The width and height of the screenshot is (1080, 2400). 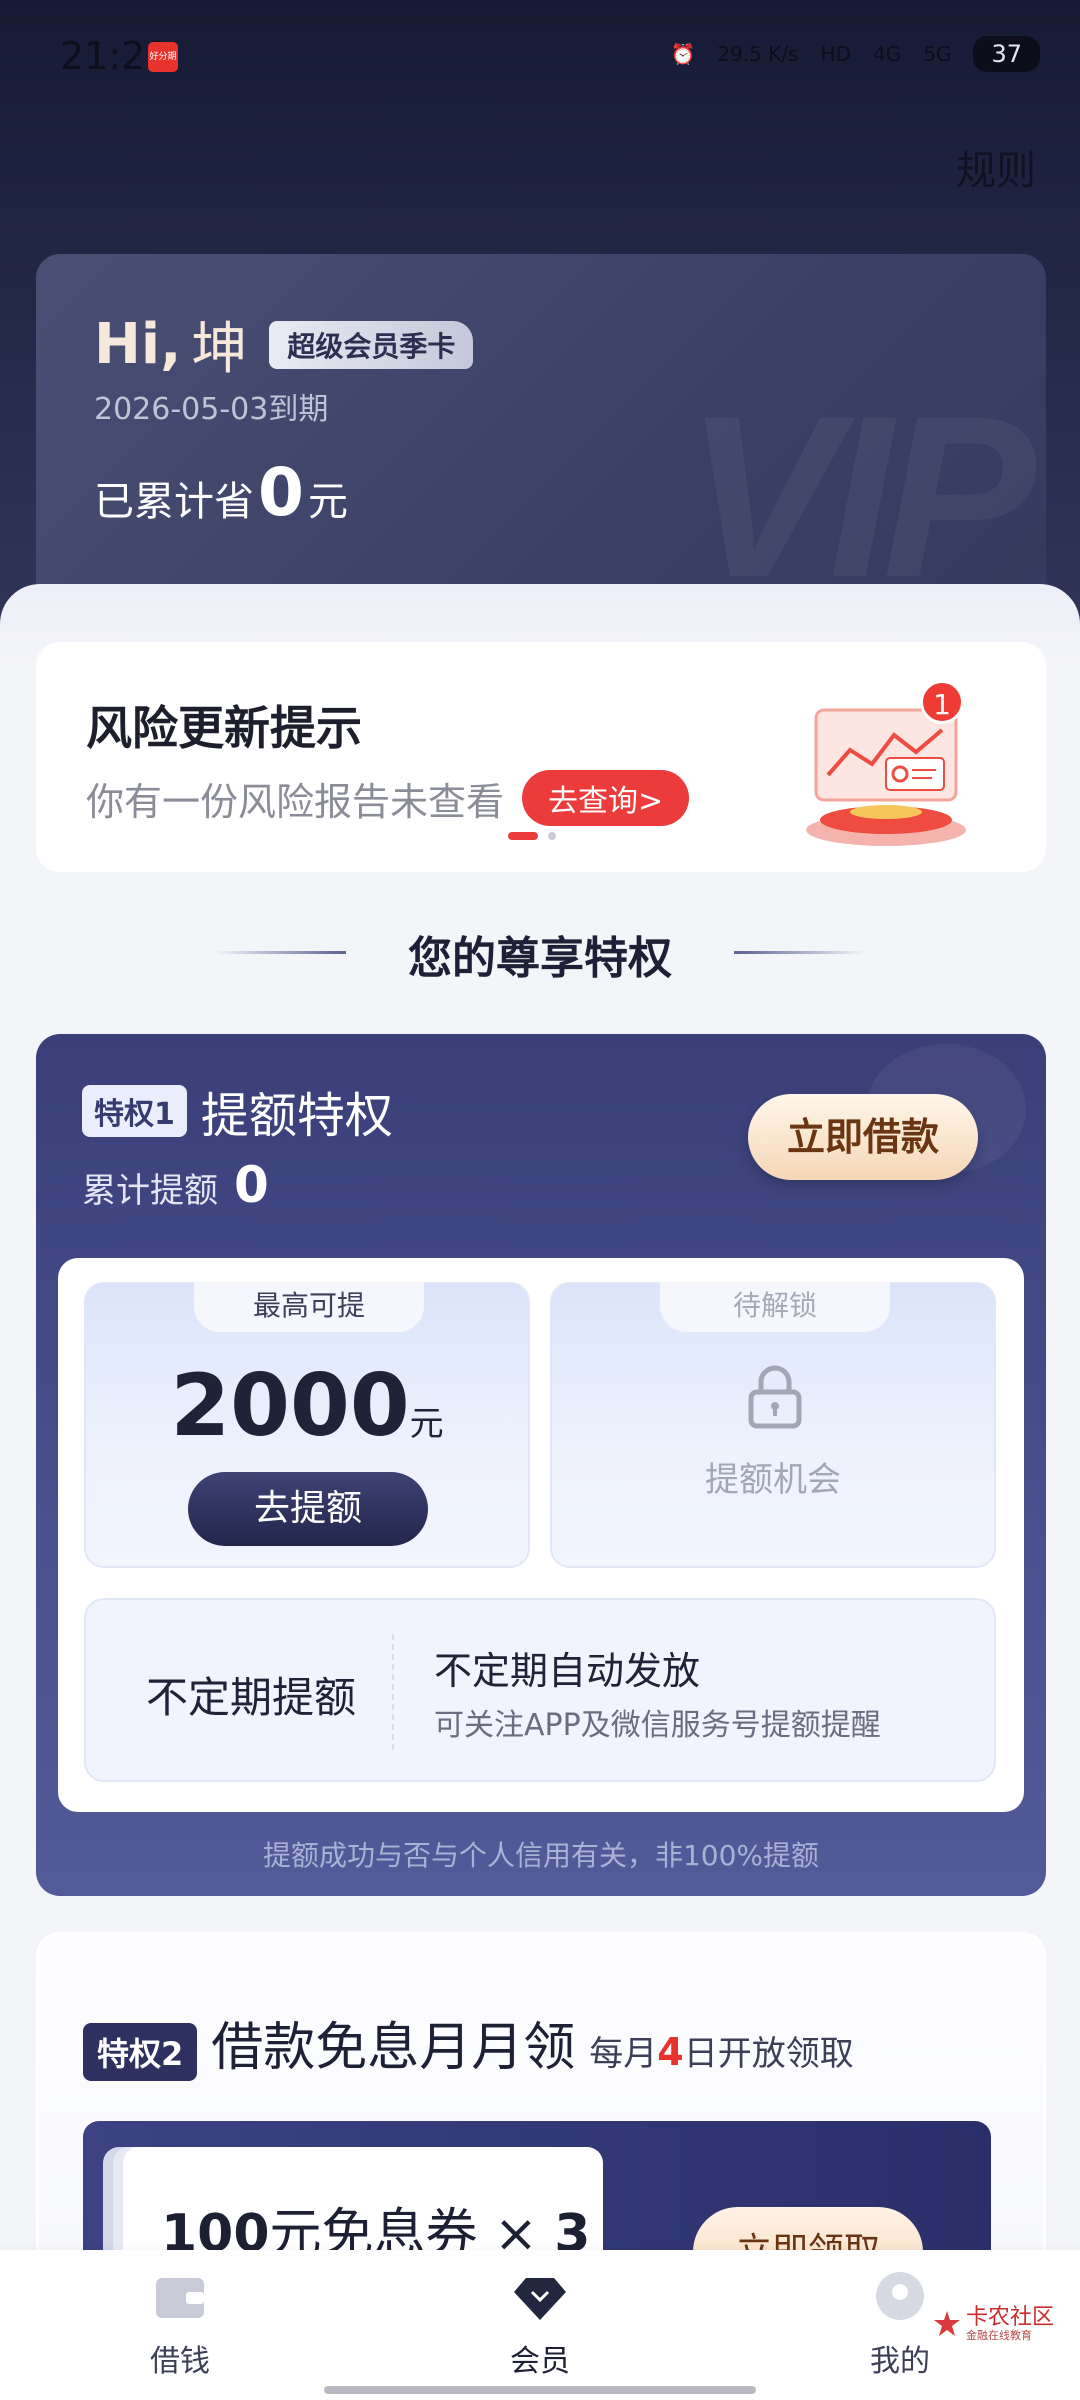 I want to click on risk-subtitle: 你有一份风险报告未查看, so click(x=295, y=801).